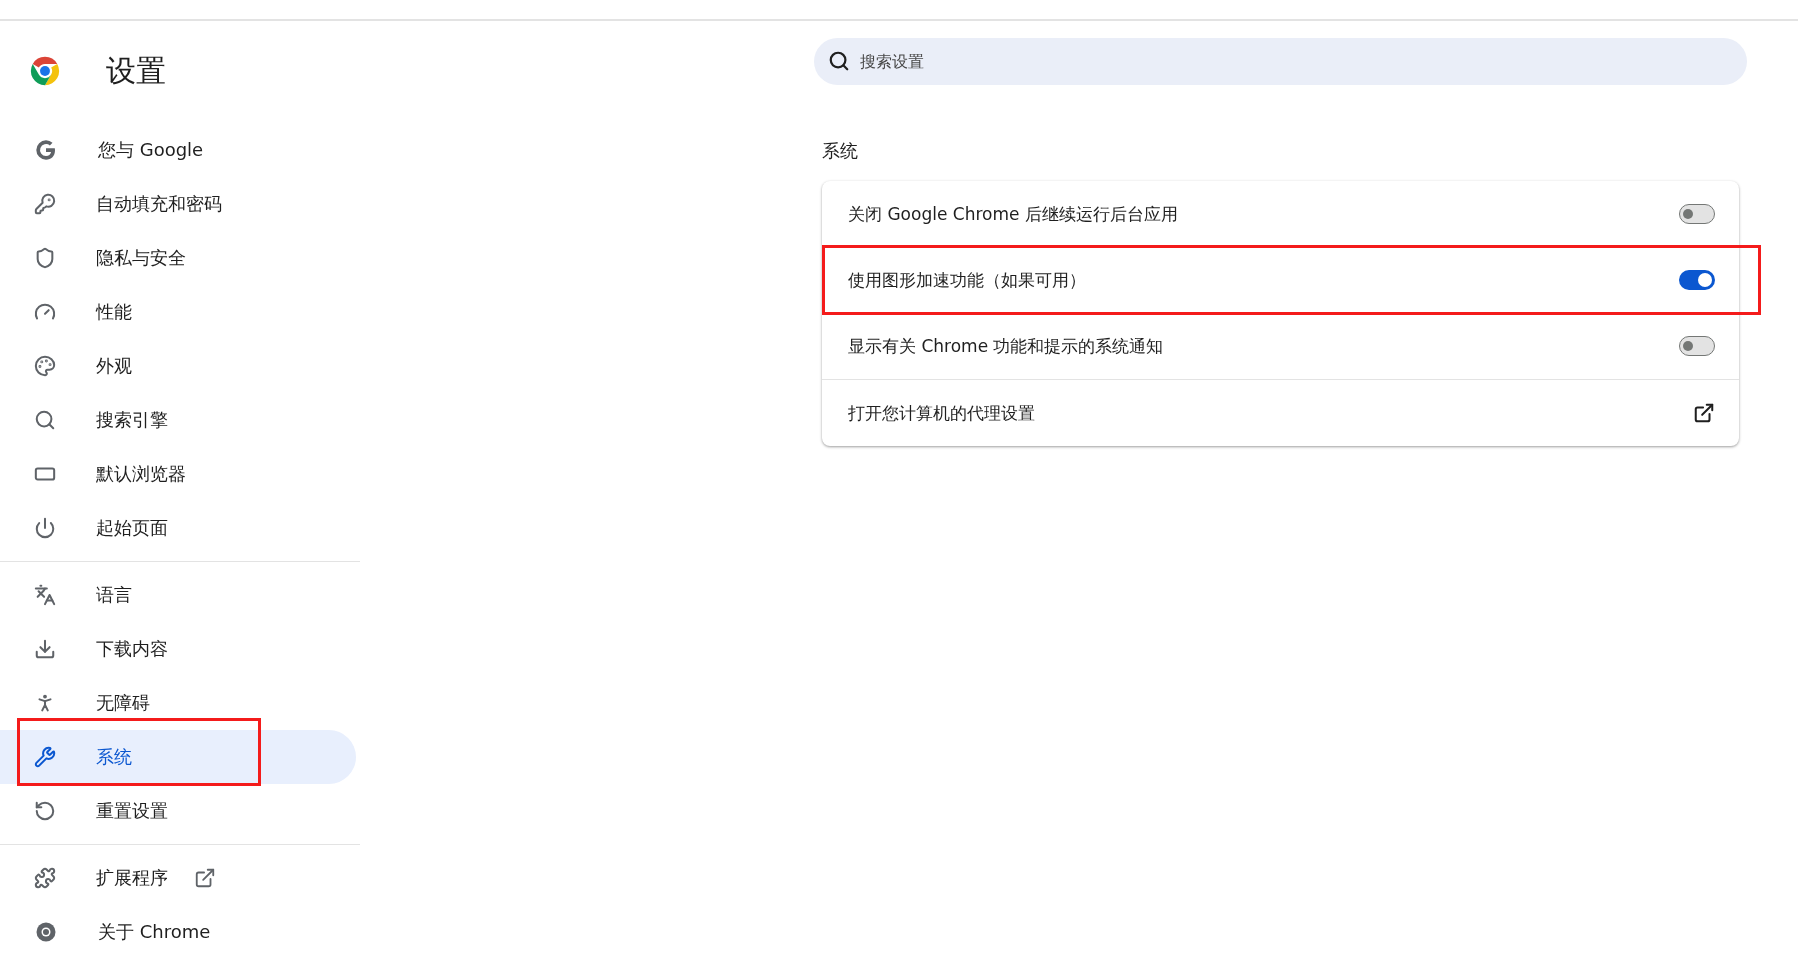 The image size is (1798, 980). I want to click on sidebar-item-label: 系统, so click(114, 757).